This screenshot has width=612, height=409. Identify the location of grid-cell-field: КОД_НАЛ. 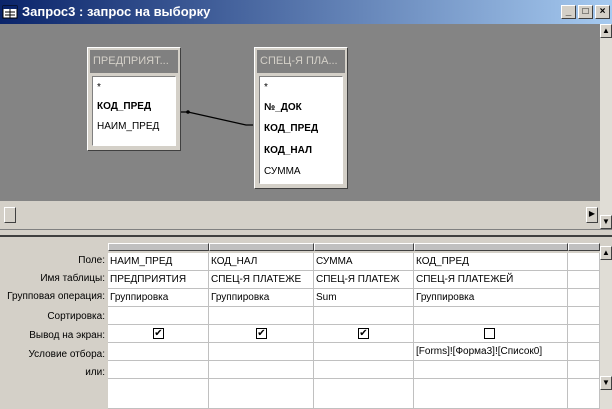
(261, 262).